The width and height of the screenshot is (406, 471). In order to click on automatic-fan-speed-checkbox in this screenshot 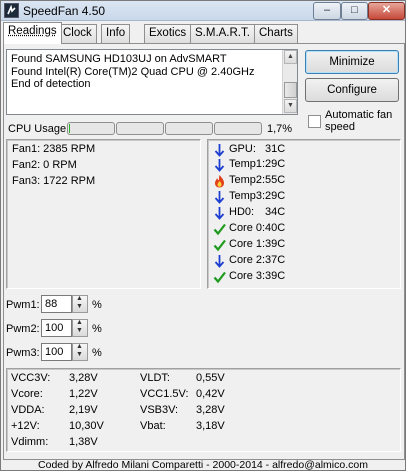, I will do `click(314, 121)`.